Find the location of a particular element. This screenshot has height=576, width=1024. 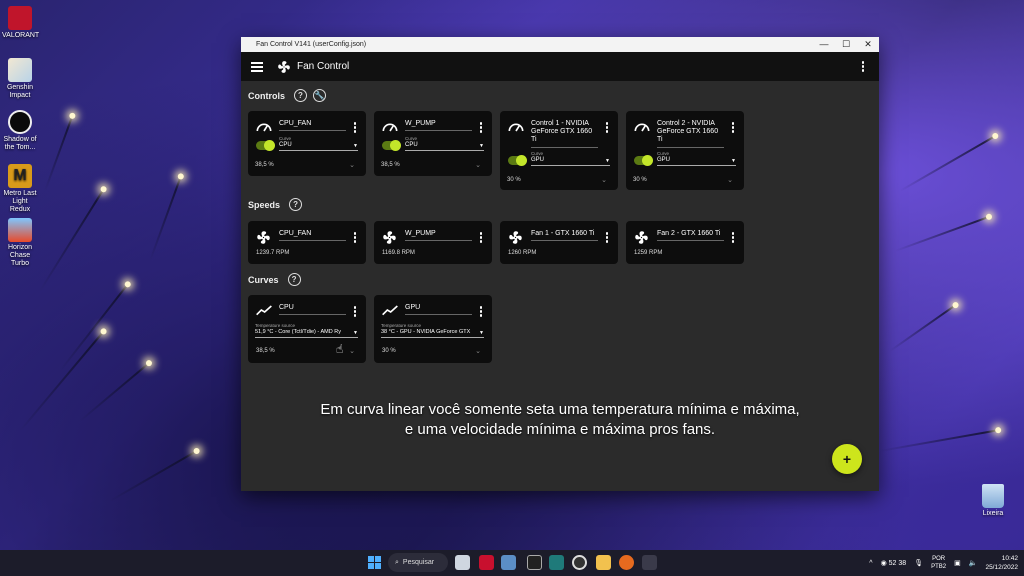

window-titlebar: Fan Control V141 (userConfig.json) — ☐ ✕ is located at coordinates (560, 44).